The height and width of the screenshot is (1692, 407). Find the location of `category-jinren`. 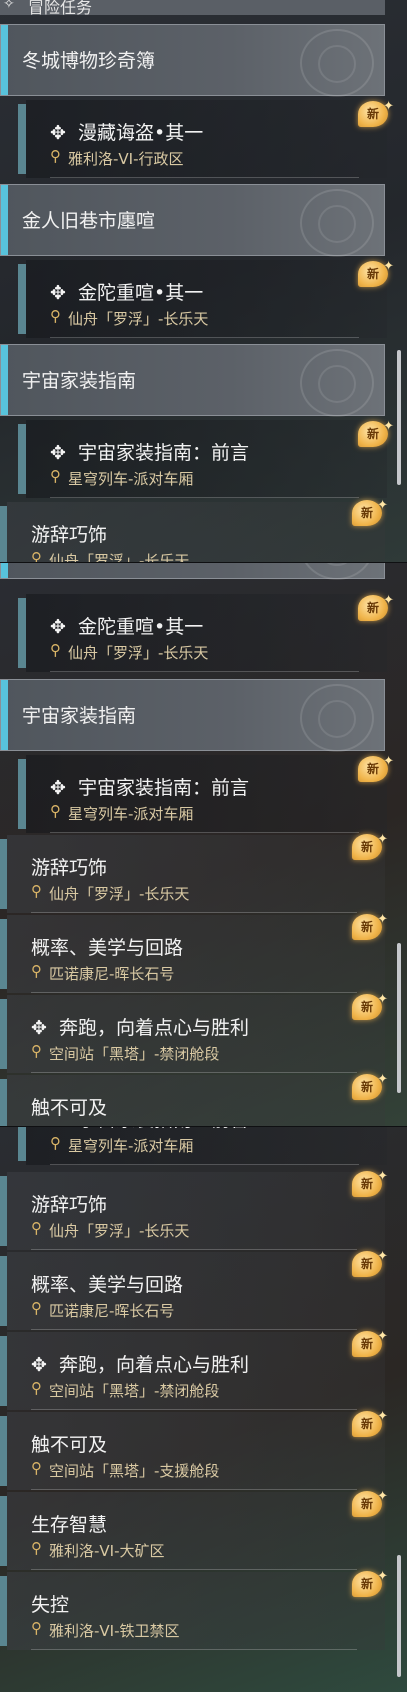

category-jinren is located at coordinates (192, 571).